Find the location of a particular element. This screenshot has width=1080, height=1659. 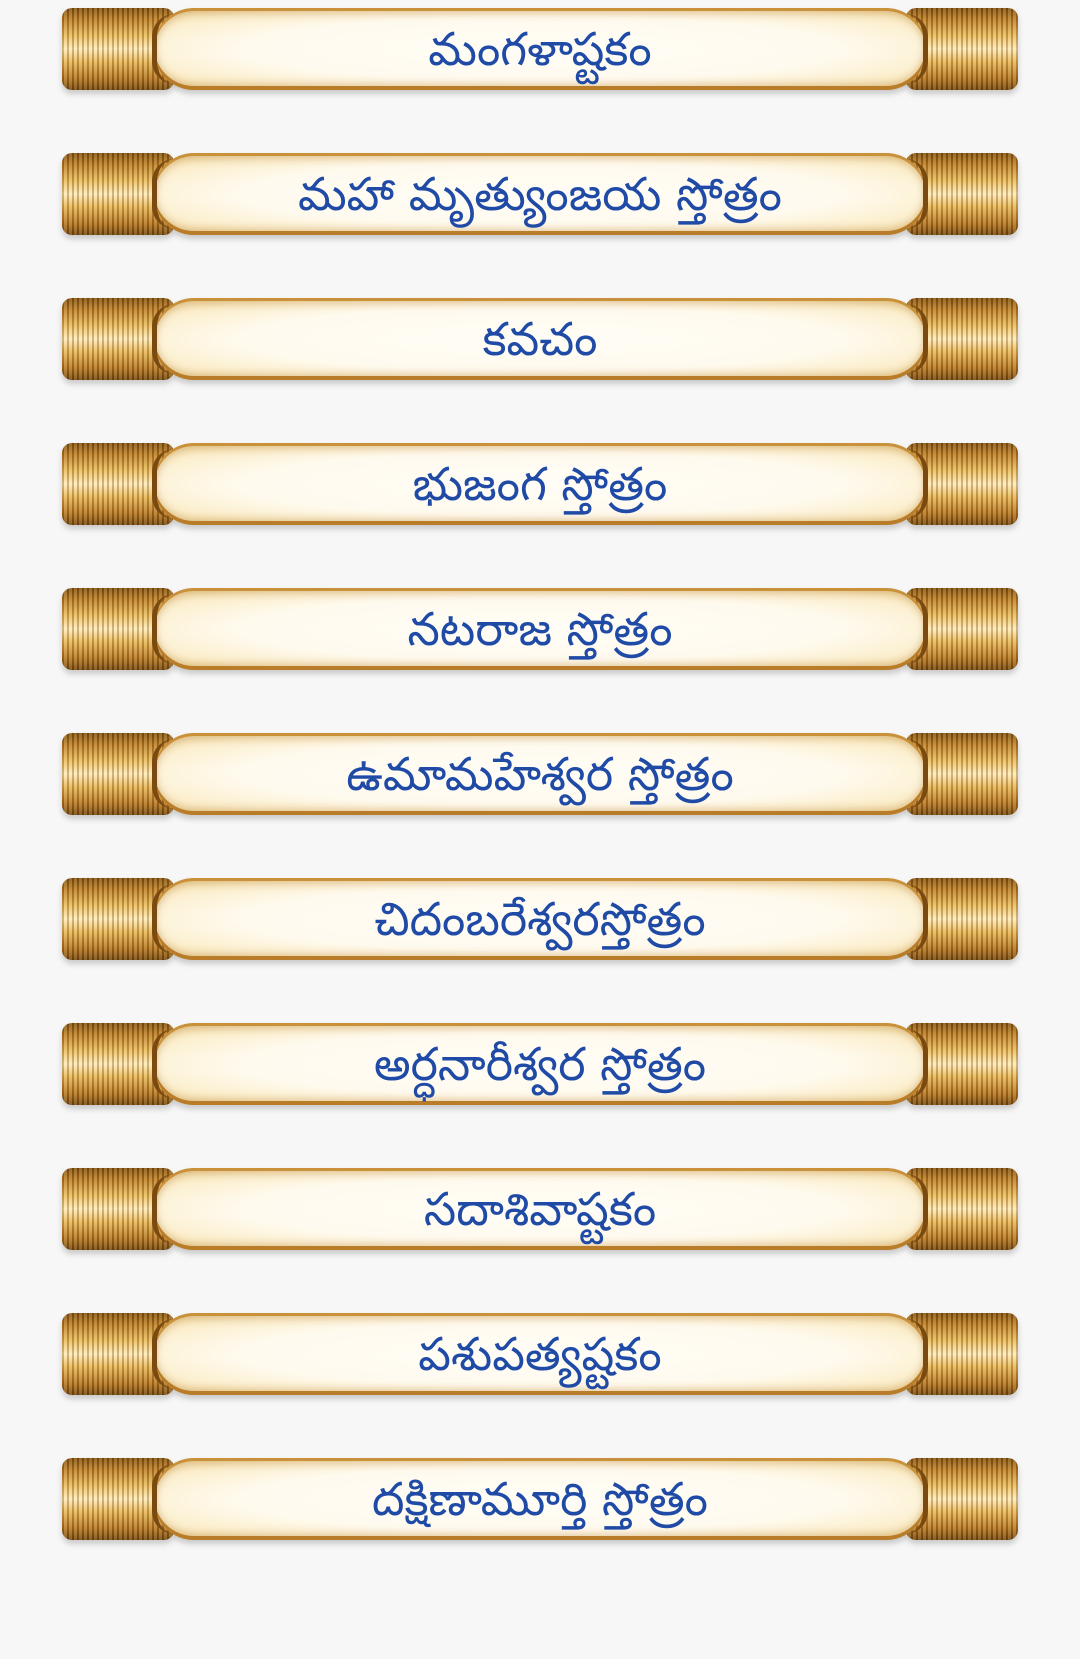

item-label: పశుపత్యష్టకం is located at coordinates (540, 1354).